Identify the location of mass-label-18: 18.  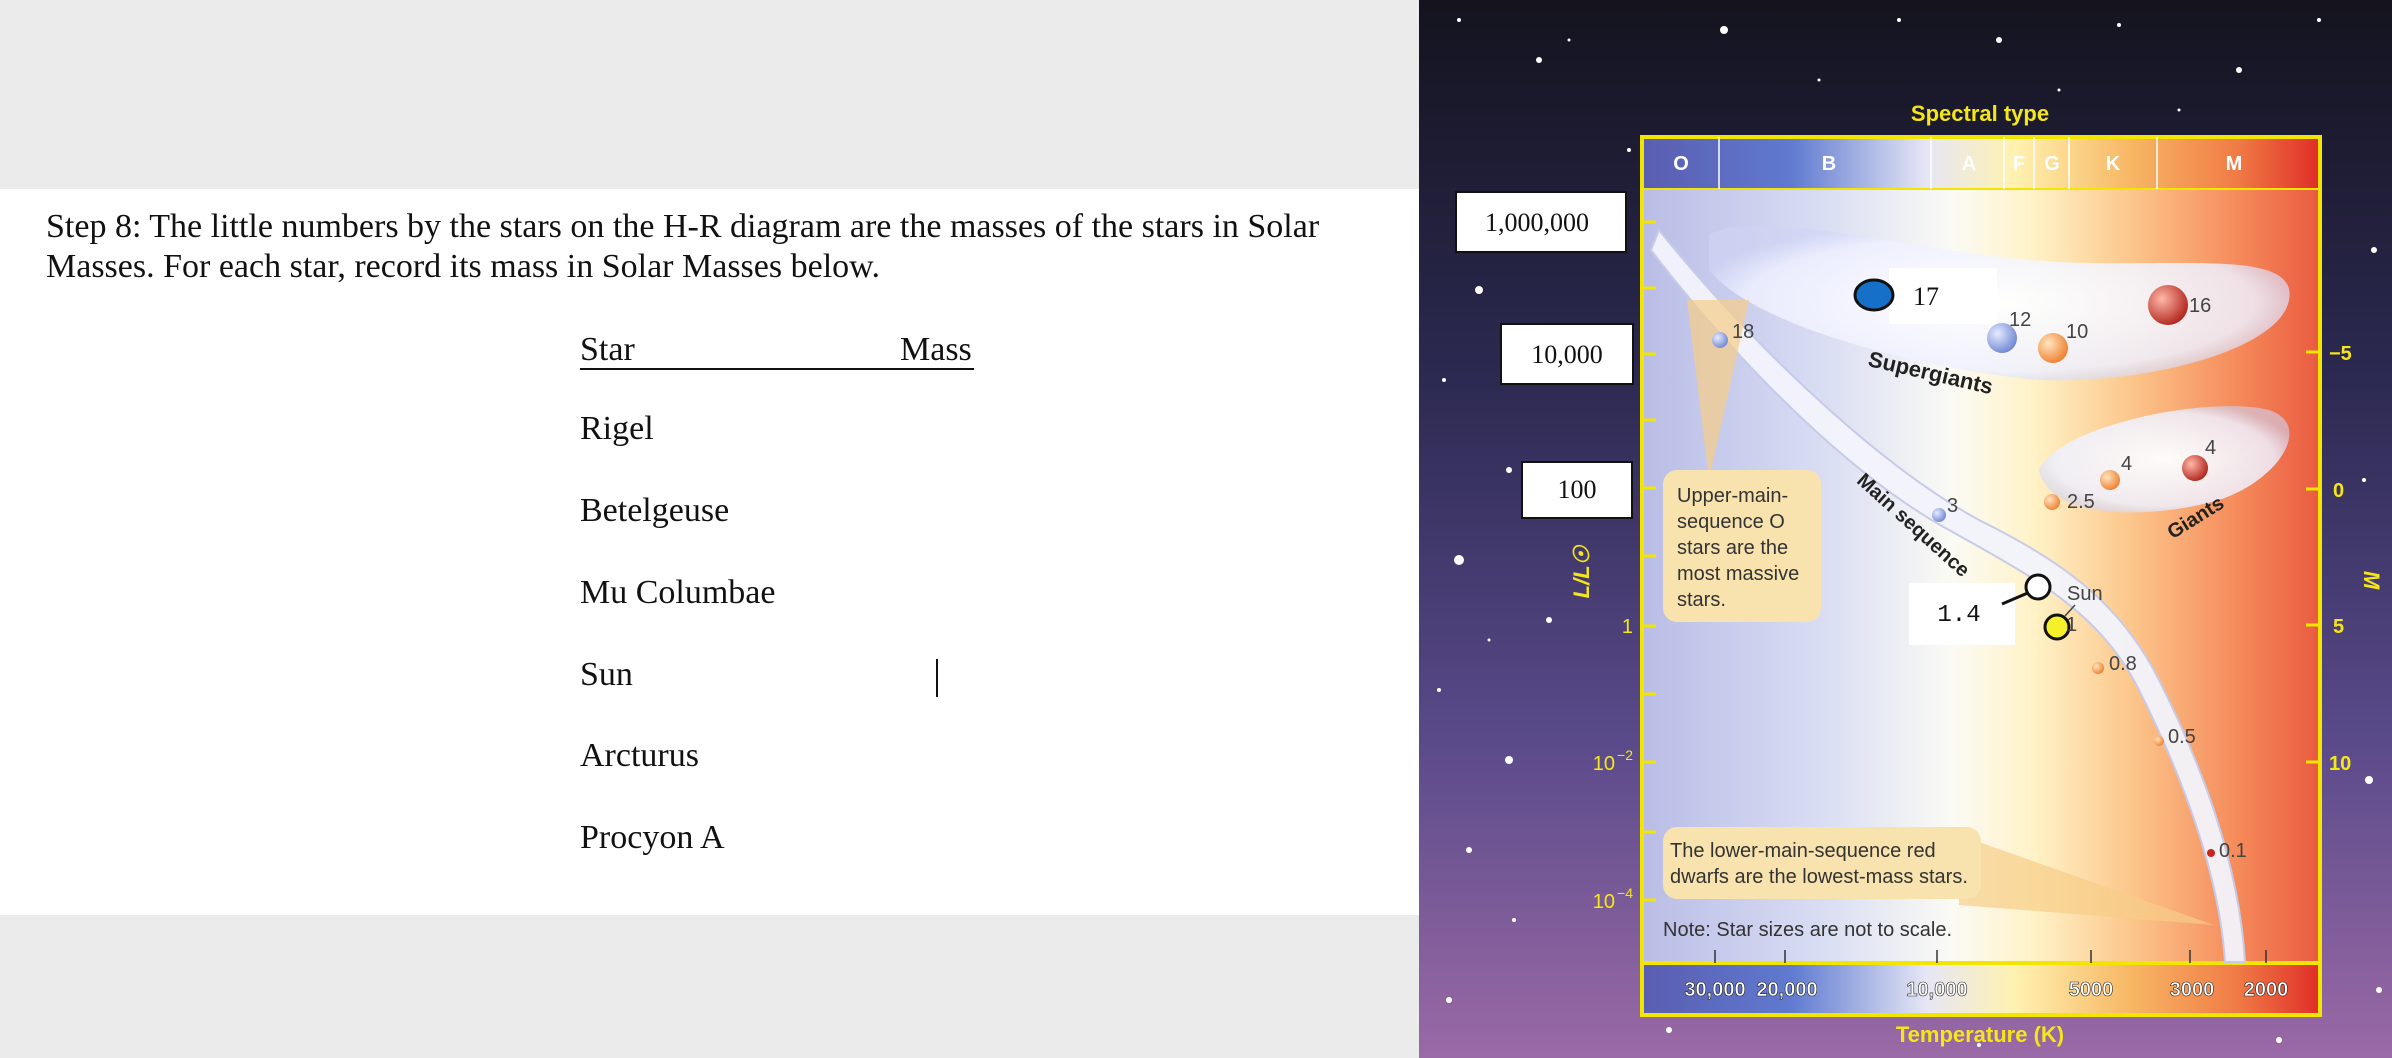
(1743, 332).